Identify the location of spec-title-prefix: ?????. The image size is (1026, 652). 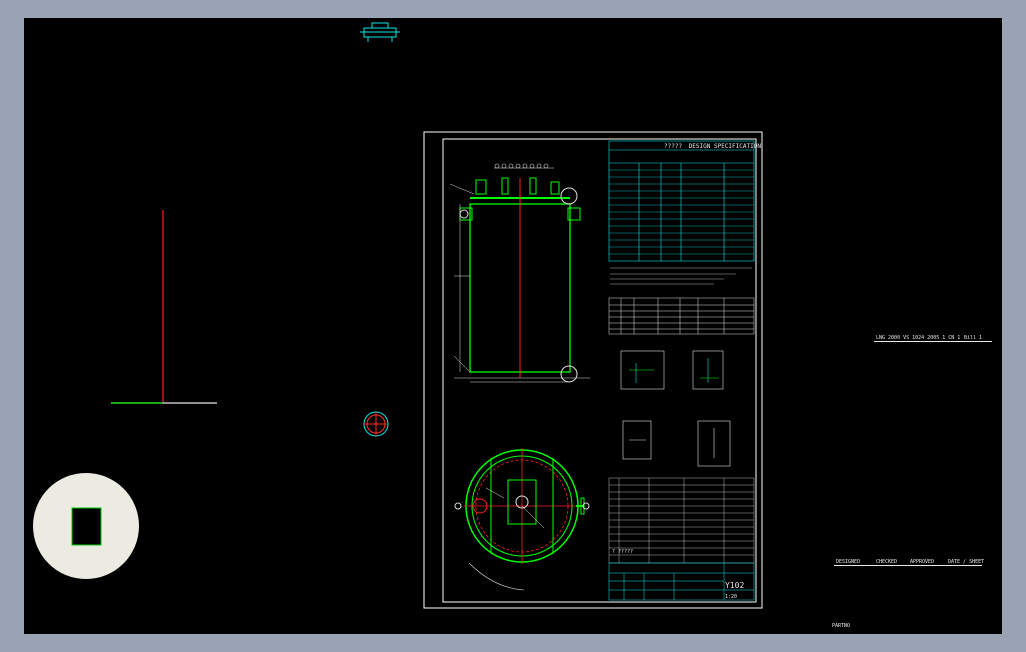
(673, 146).